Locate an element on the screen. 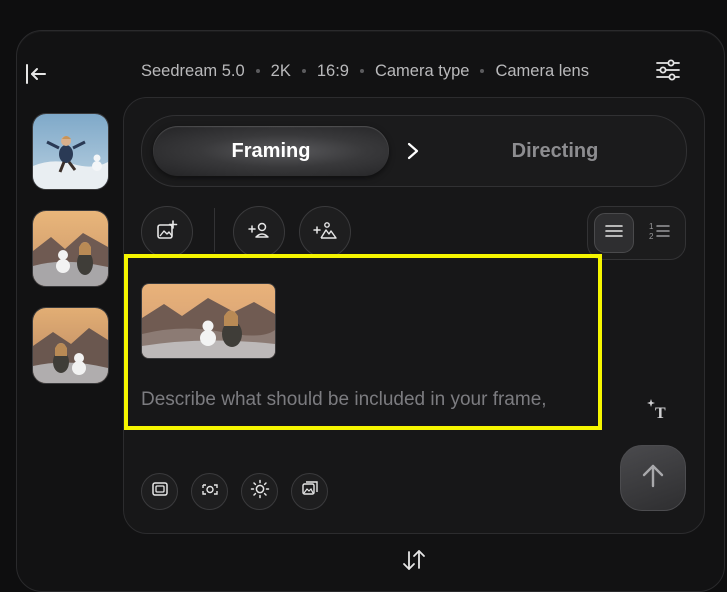  add-image-button is located at coordinates (167, 232).